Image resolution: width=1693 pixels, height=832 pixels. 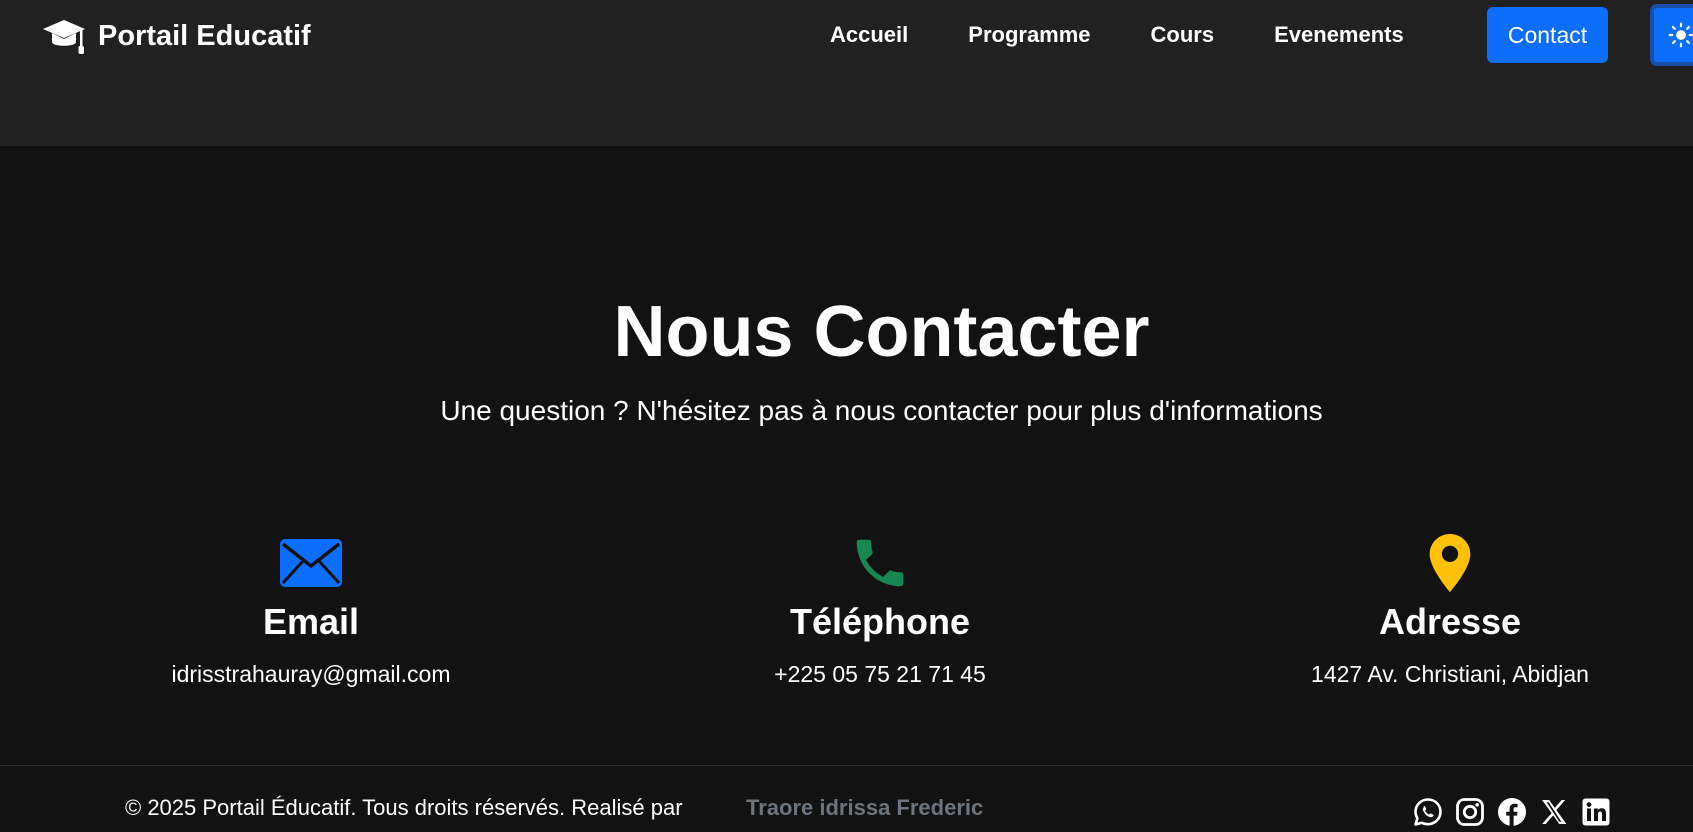 I want to click on page-title: Nous Contacter, so click(x=881, y=332).